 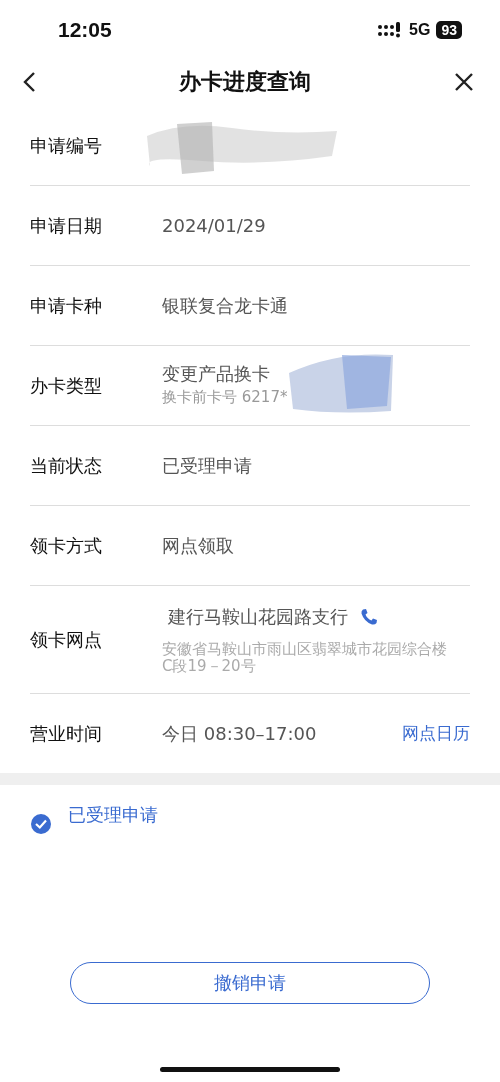 What do you see at coordinates (66, 733) in the screenshot?
I see `field-label: 营业时间` at bounding box center [66, 733].